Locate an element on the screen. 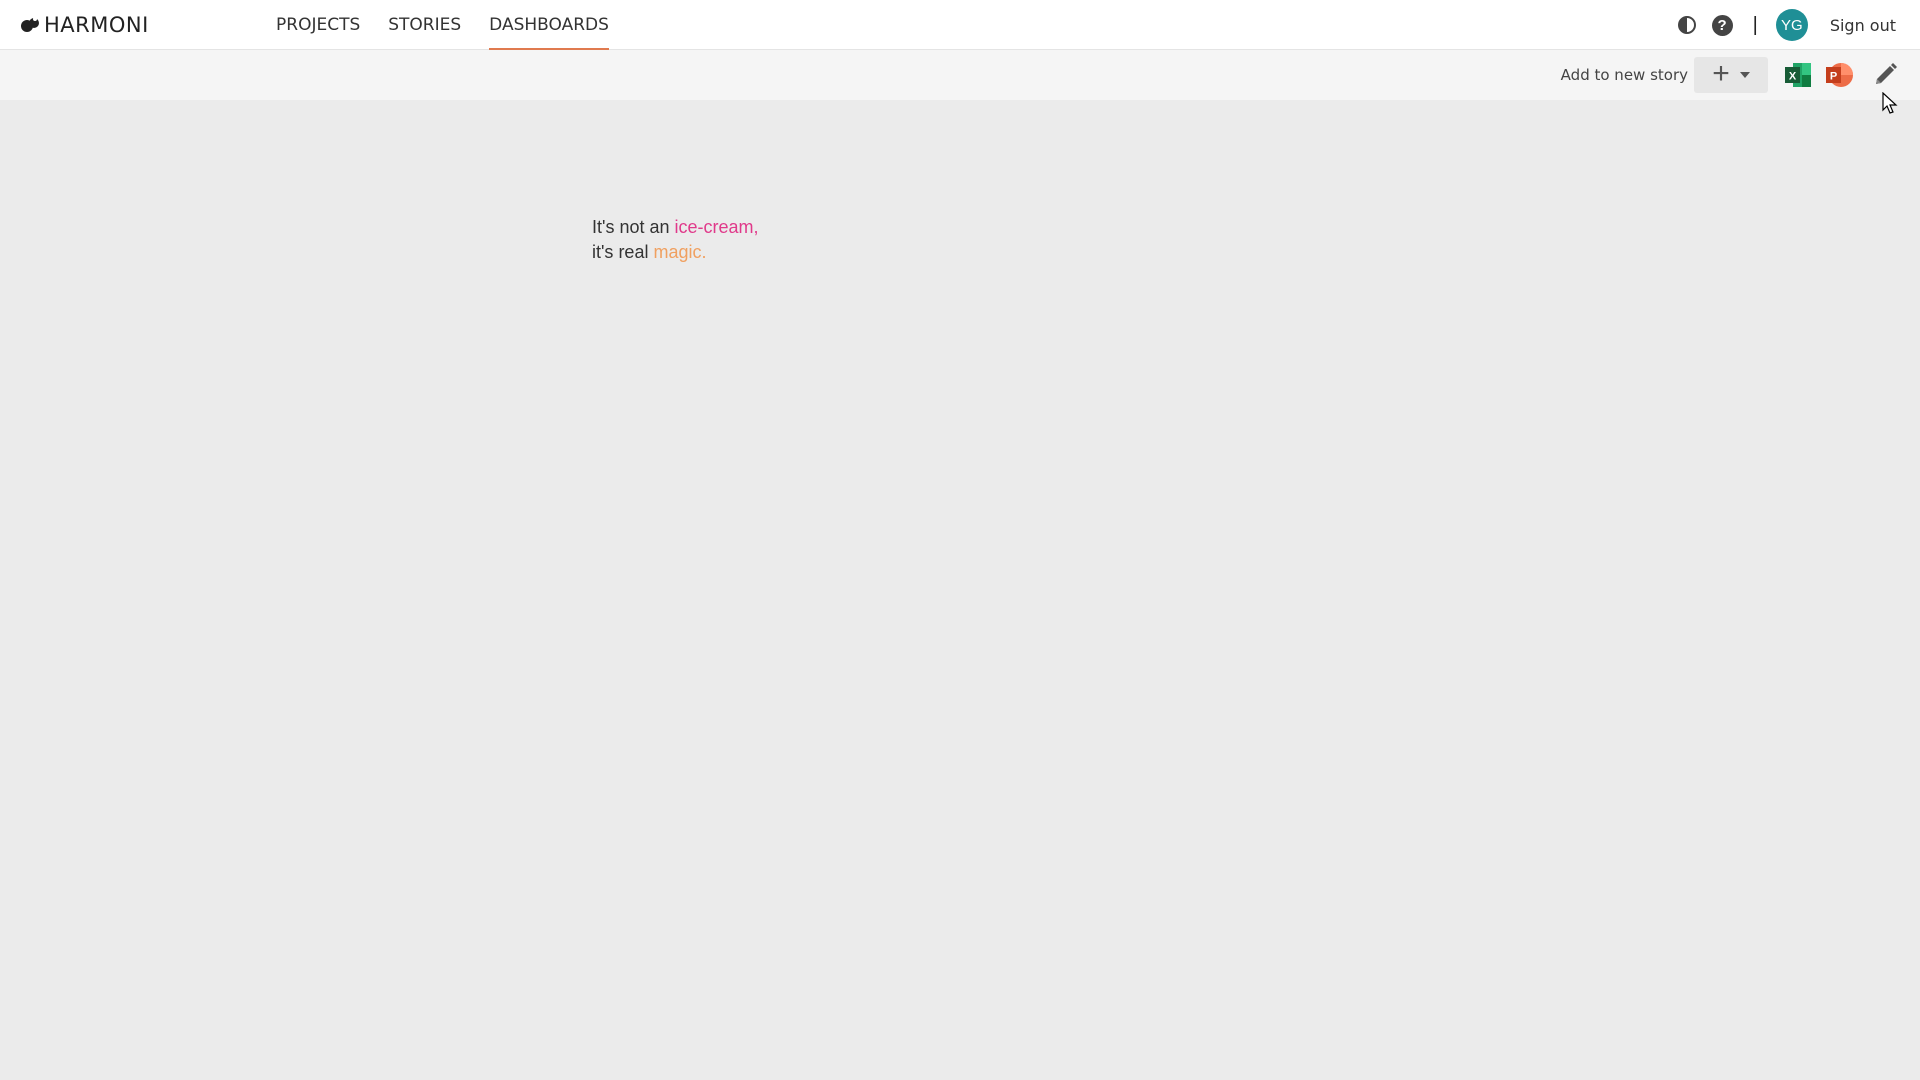 The width and height of the screenshot is (1920, 1080). header-actions: ? | YG Sign out is located at coordinates (1786, 25).